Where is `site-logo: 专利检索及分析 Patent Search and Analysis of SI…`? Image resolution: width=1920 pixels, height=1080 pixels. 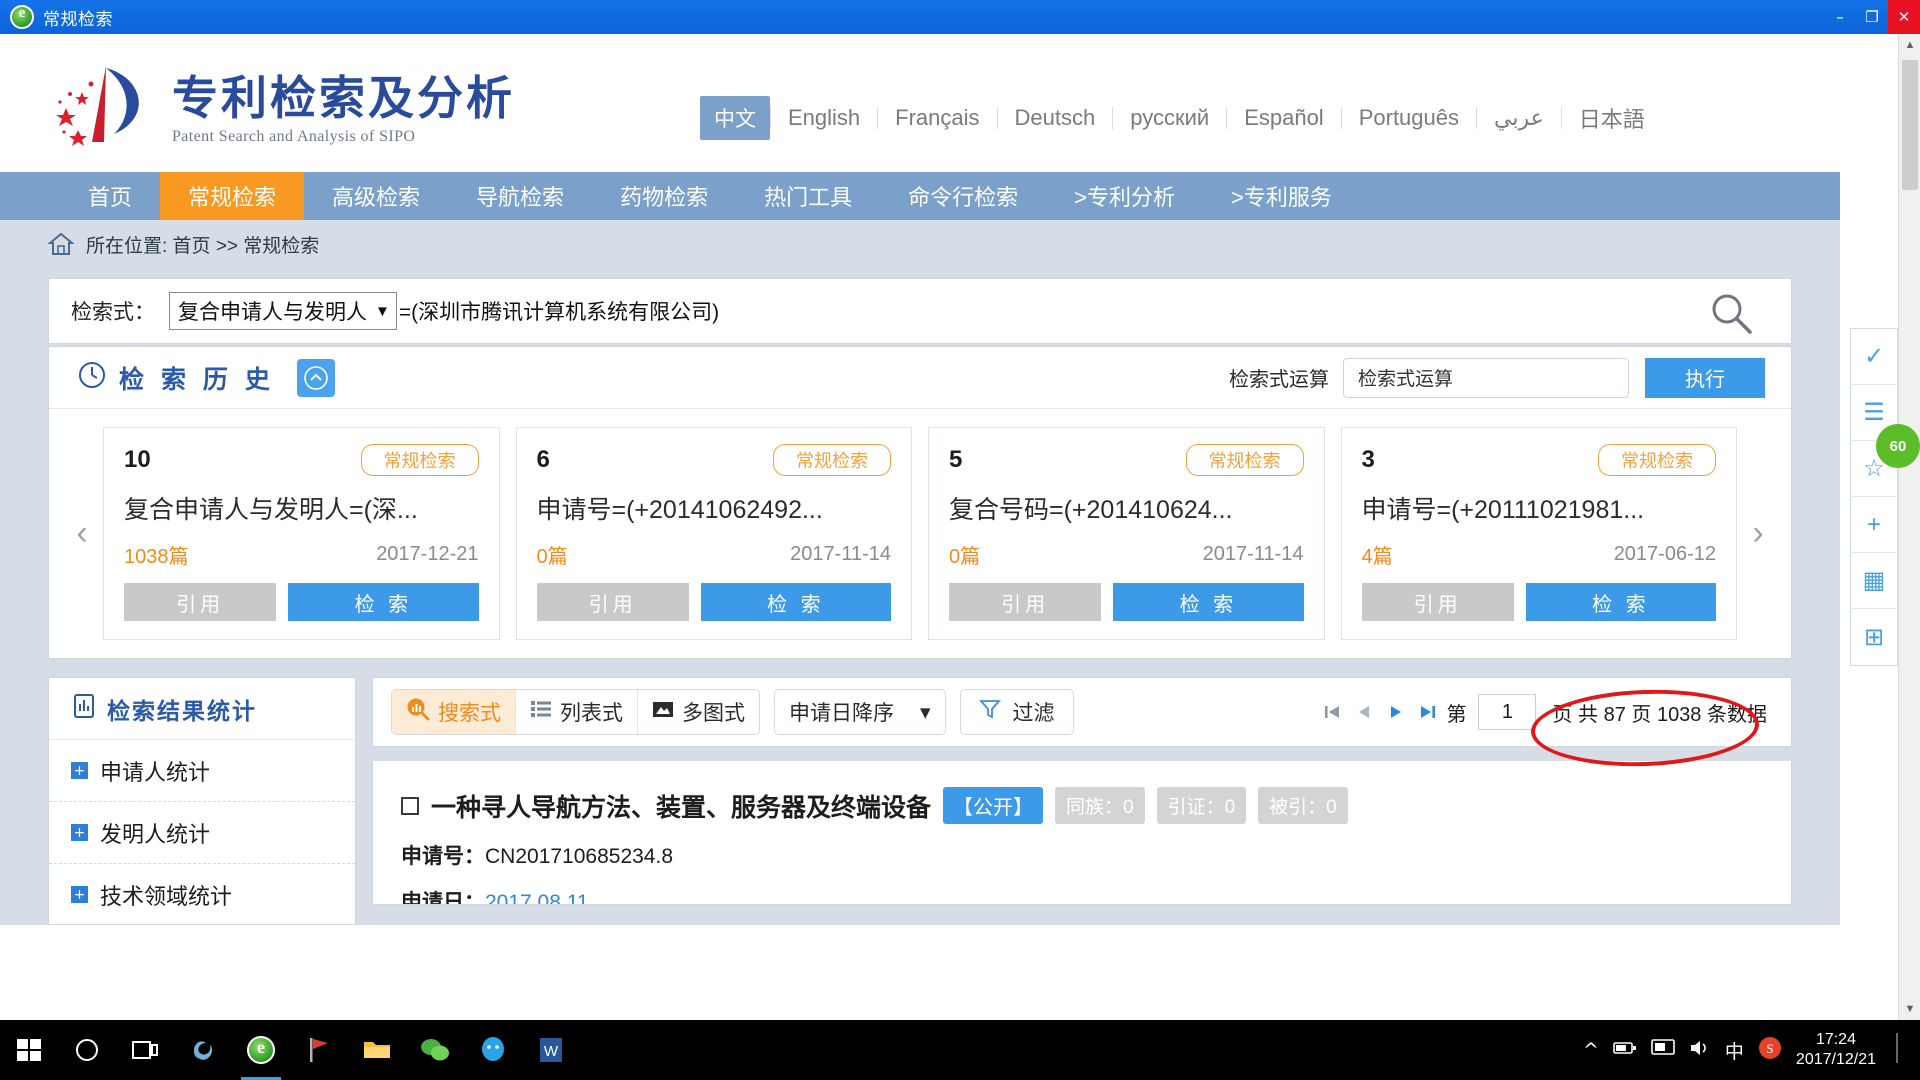 site-logo: 专利检索及分析 Patent Search and Analysis of SI… is located at coordinates (281, 106).